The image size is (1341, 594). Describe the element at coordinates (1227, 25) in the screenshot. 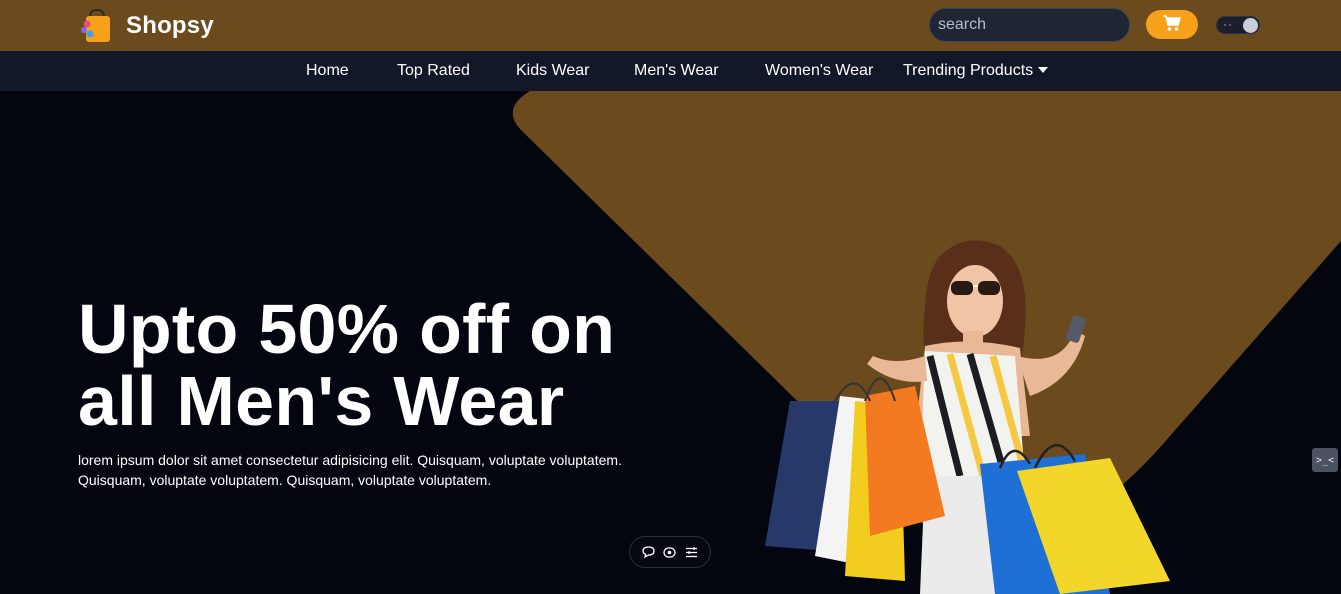

I see `stars-icon` at that location.